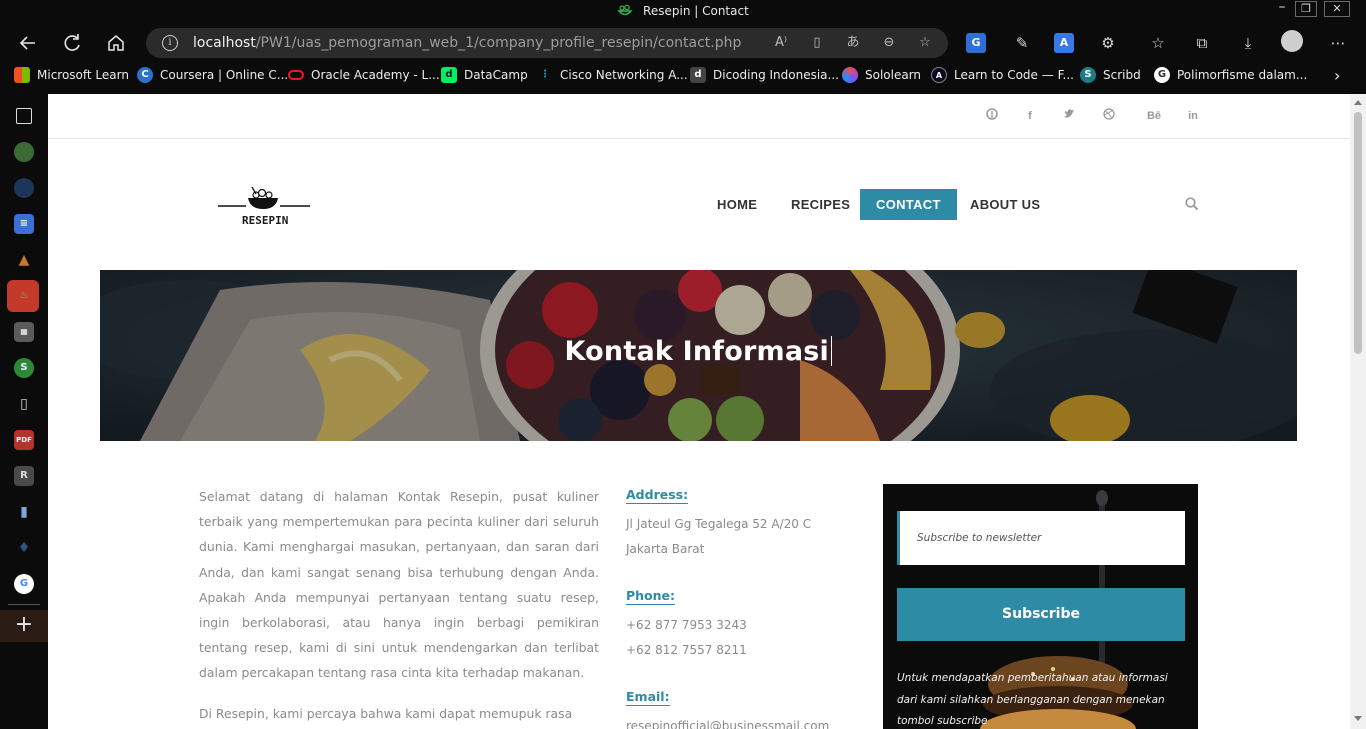 This screenshot has height=729, width=1366. What do you see at coordinates (1005, 204) in the screenshot?
I see `nav-about-us: ABOUT US` at bounding box center [1005, 204].